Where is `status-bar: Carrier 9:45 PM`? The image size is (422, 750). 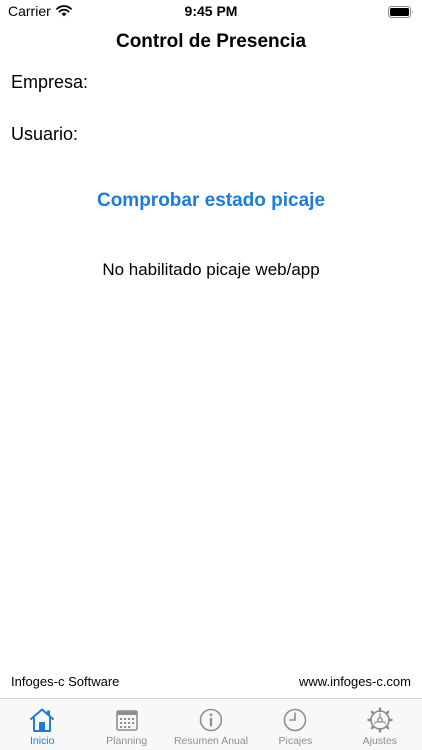 status-bar: Carrier 9:45 PM is located at coordinates (211, 12).